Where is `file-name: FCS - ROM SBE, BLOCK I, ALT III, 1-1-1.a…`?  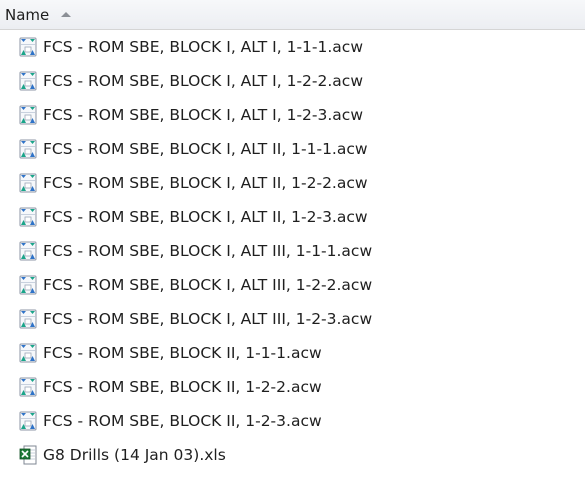 file-name: FCS - ROM SBE, BLOCK I, ALT III, 1-1-1.a… is located at coordinates (208, 251).